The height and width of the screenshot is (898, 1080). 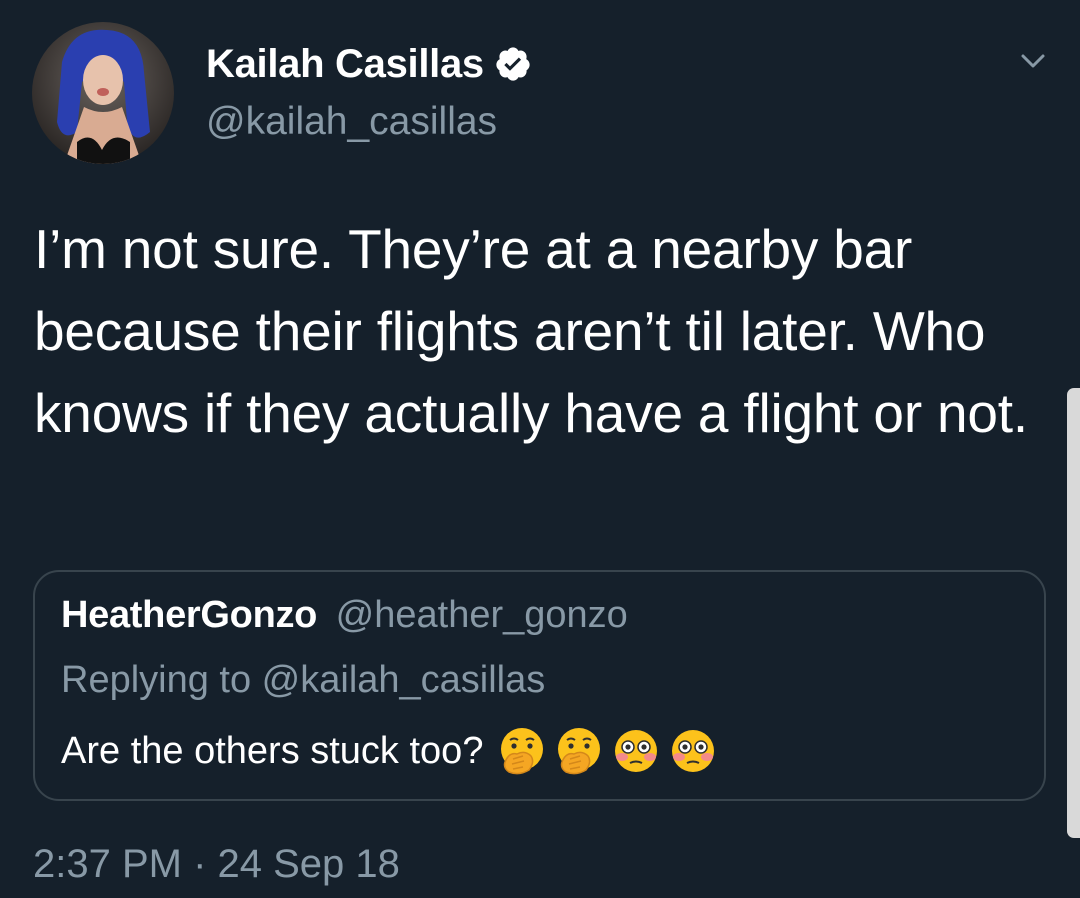 What do you see at coordinates (303, 680) in the screenshot?
I see `replying-to-label: Replying to @kailah_casillas` at bounding box center [303, 680].